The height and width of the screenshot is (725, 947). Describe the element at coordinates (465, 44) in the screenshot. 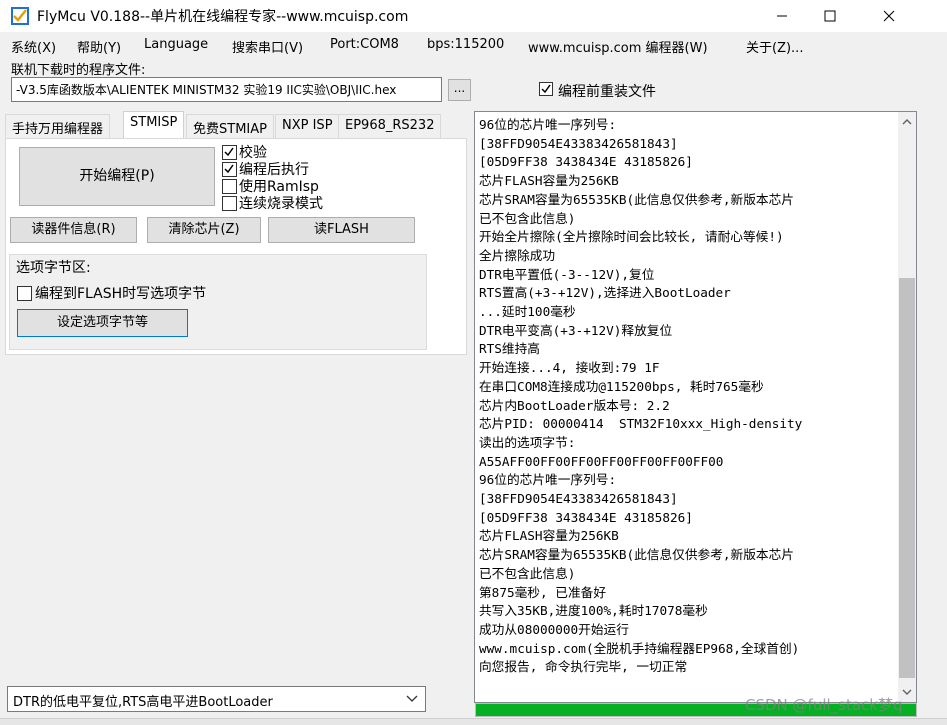

I see `menu-bps: bps:115200` at that location.